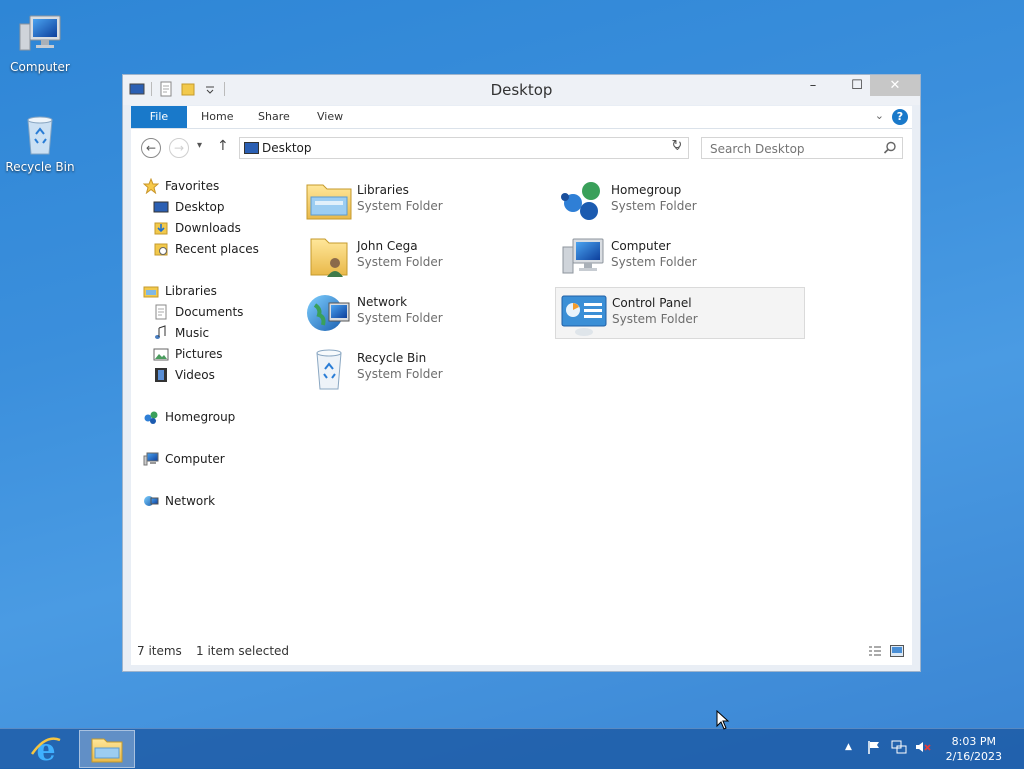 The height and width of the screenshot is (769, 1024). I want to click on nav-item-downloads: Downloads, so click(197, 228).